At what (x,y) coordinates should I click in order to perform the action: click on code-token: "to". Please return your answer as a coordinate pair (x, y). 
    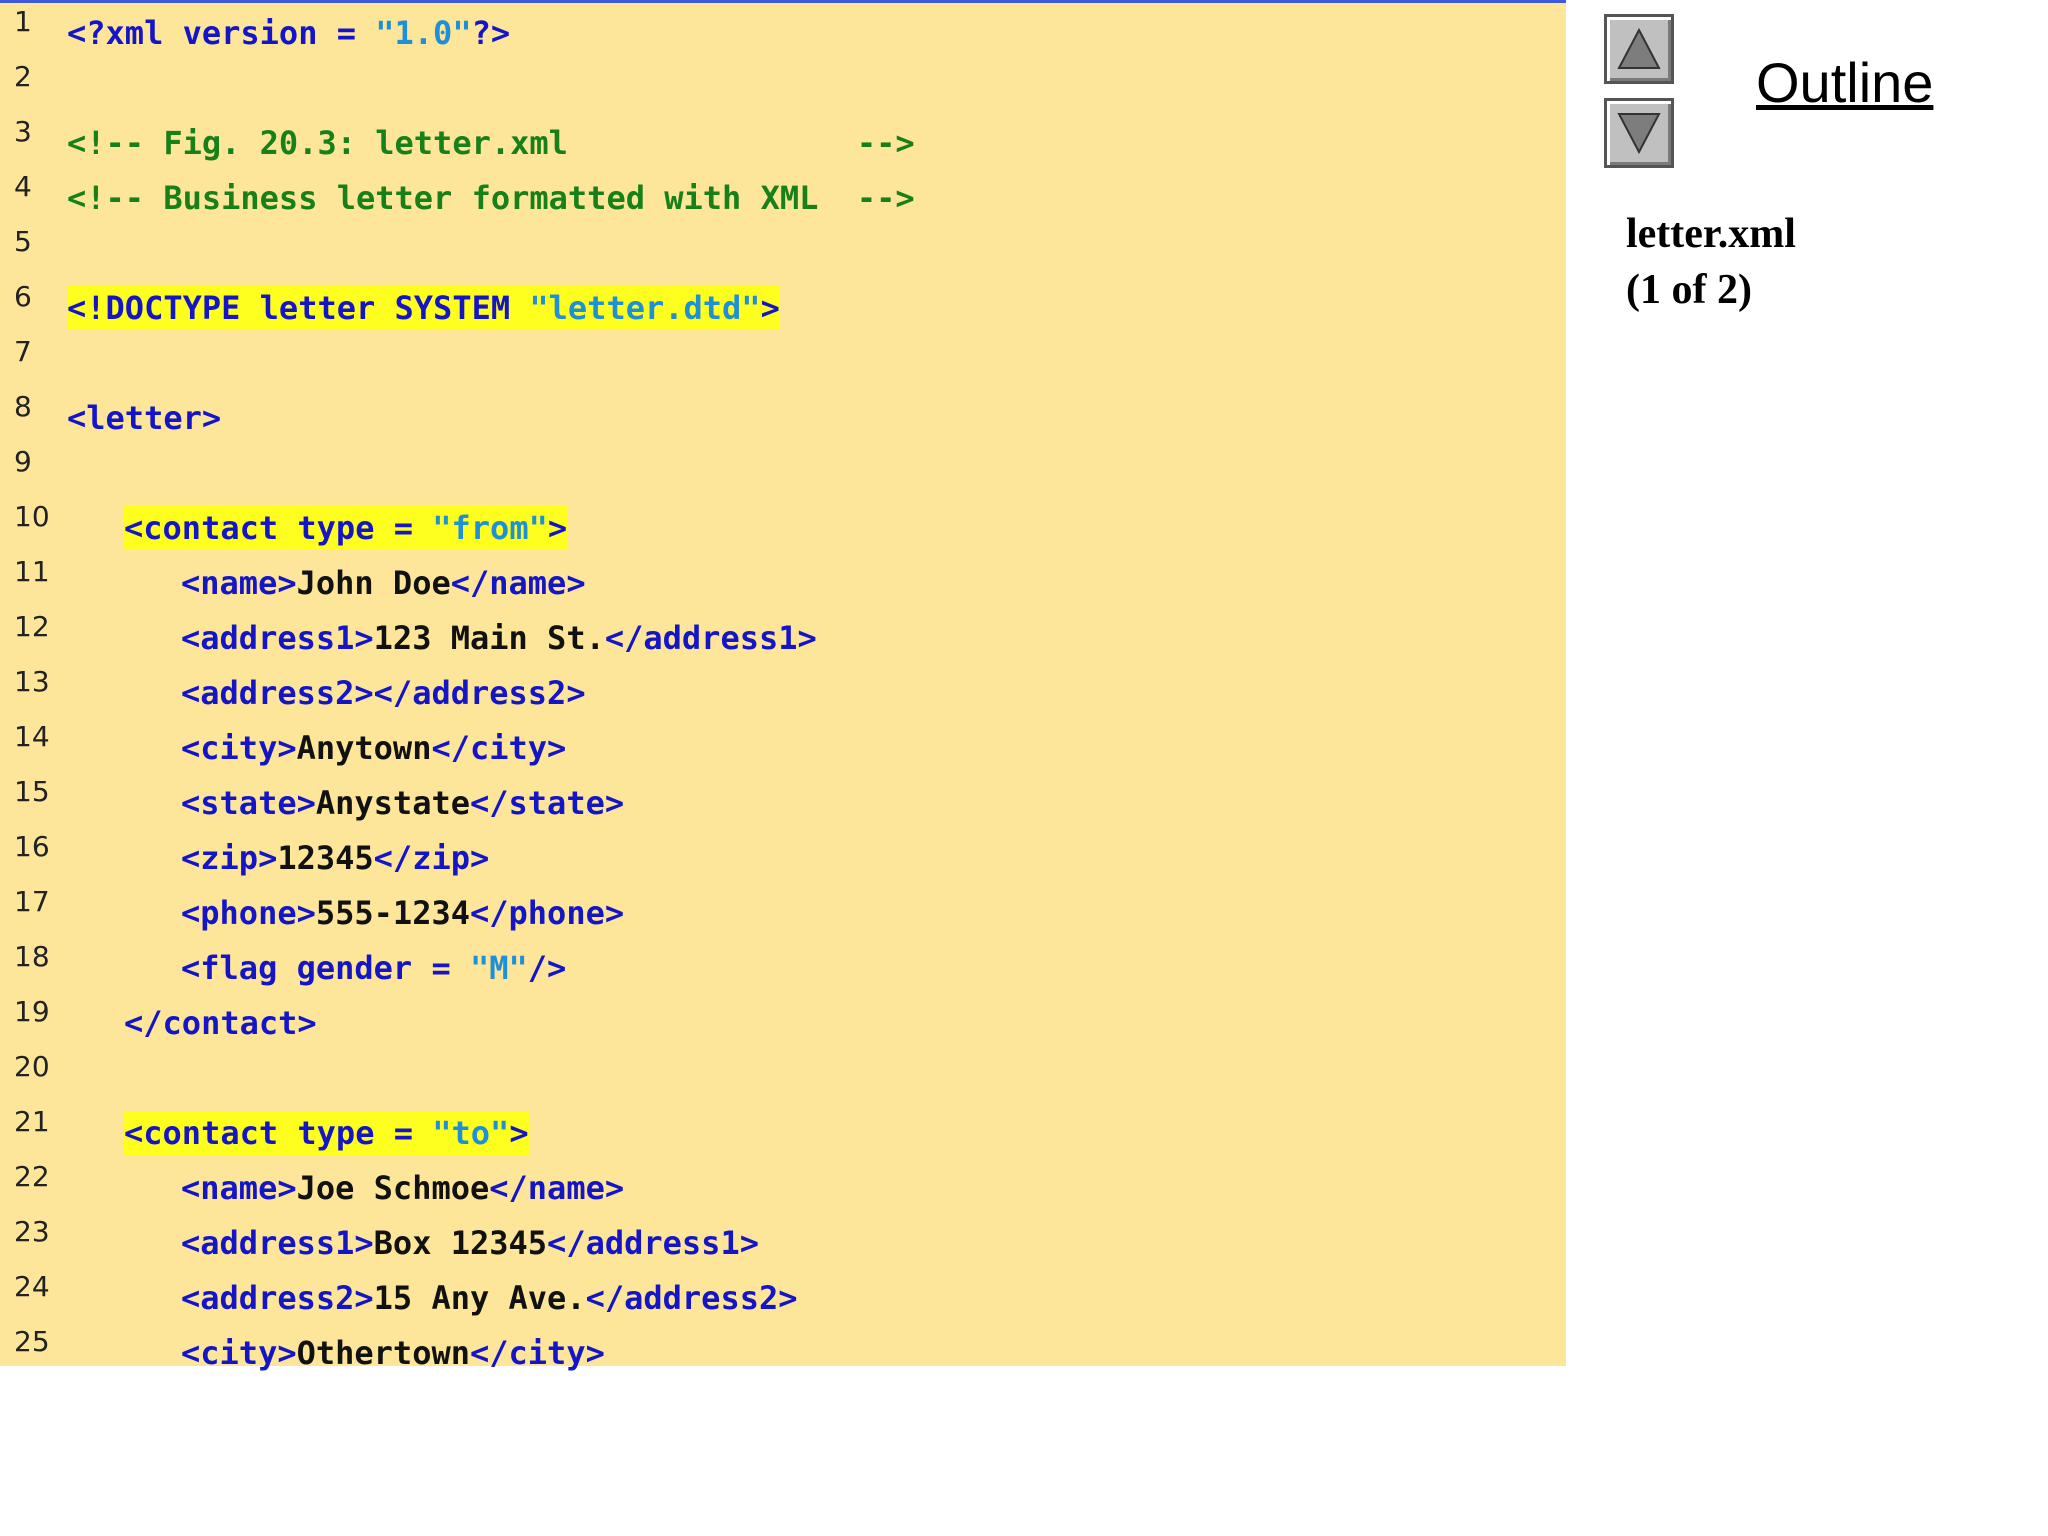
    Looking at the image, I should click on (471, 1133).